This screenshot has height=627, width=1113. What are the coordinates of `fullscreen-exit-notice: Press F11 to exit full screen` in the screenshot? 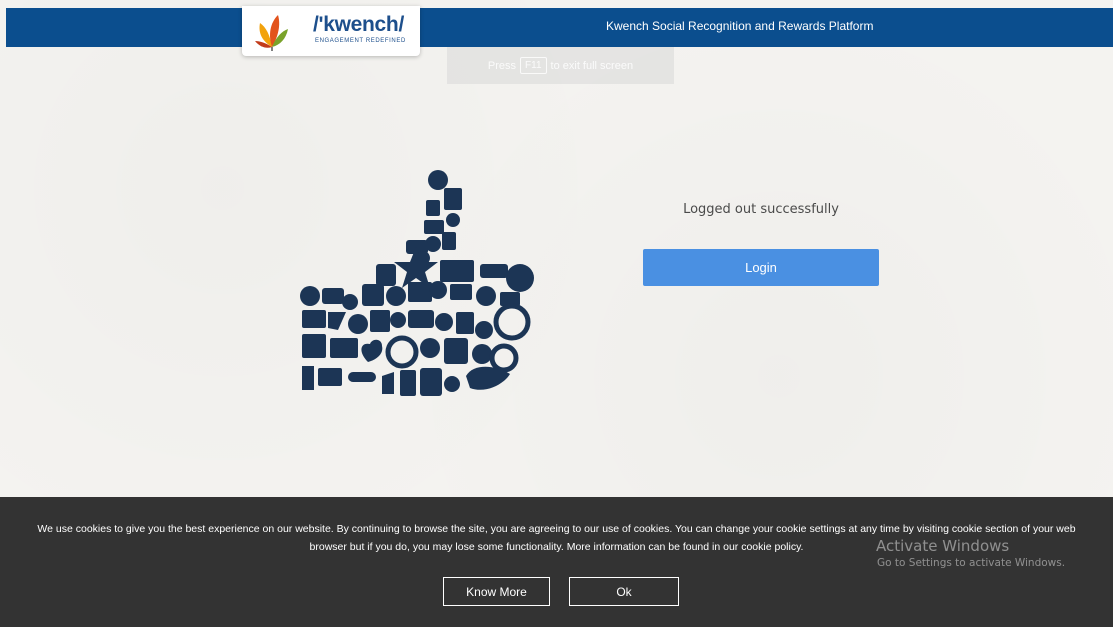 It's located at (560, 65).